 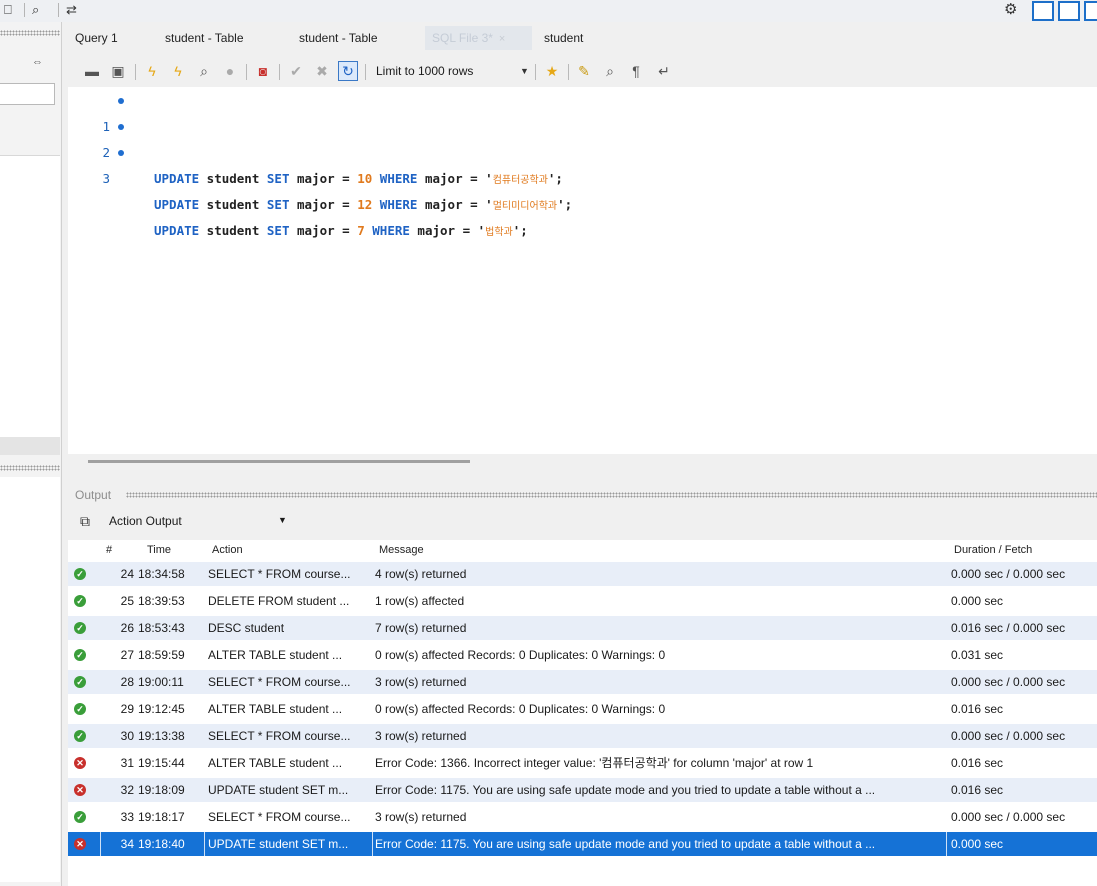 What do you see at coordinates (1069, 11) in the screenshot?
I see `toggle-output-icon` at bounding box center [1069, 11].